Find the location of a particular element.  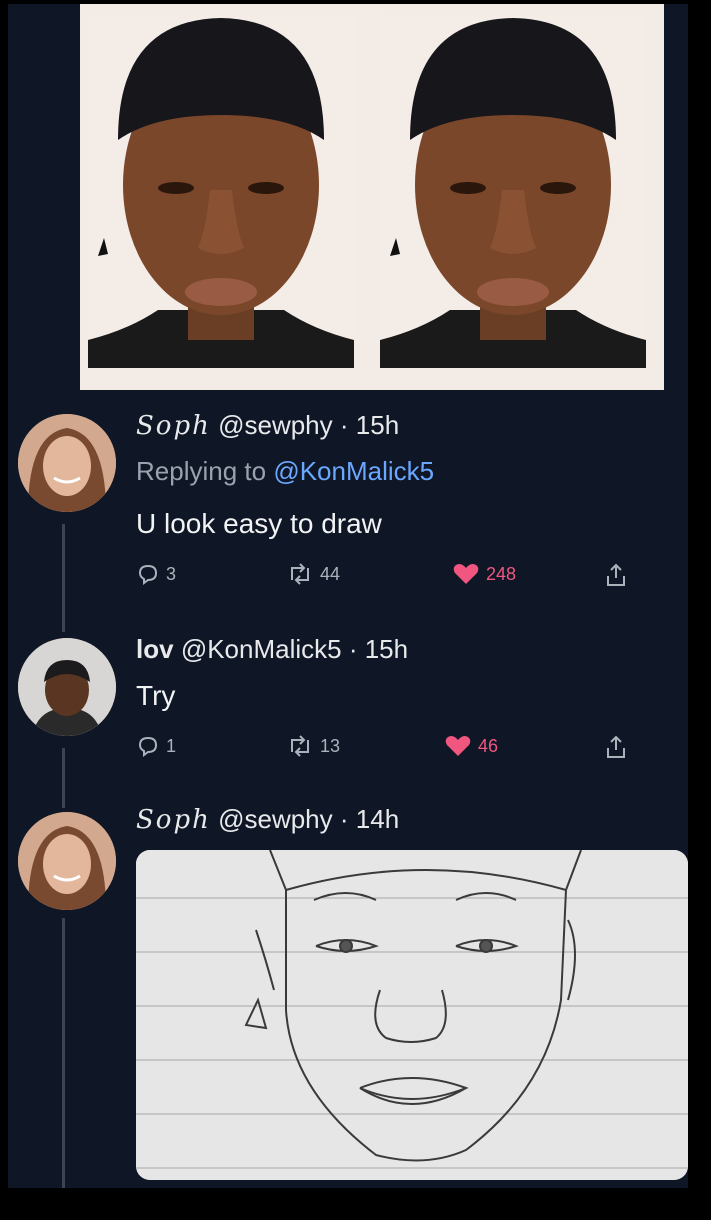

tweet-text: Try is located at coordinates (156, 695).